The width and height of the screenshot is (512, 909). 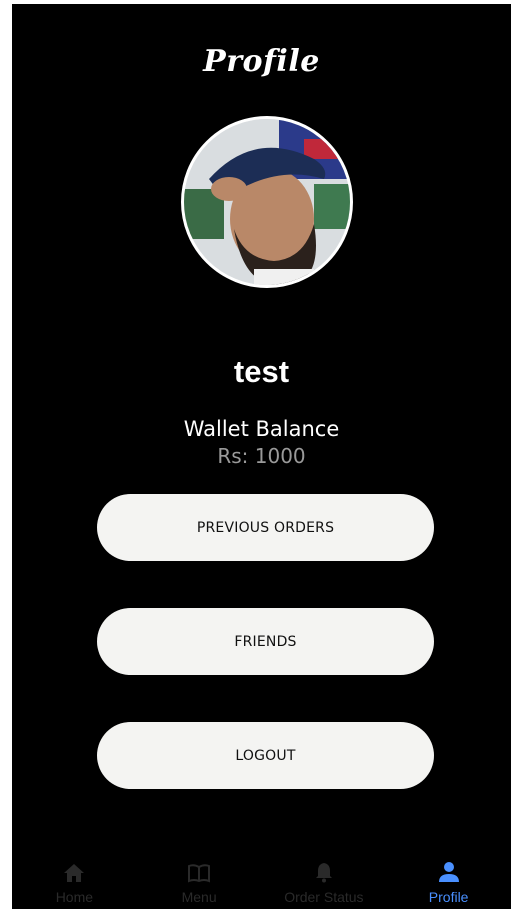 I want to click on avatar-photo, so click(x=267, y=202).